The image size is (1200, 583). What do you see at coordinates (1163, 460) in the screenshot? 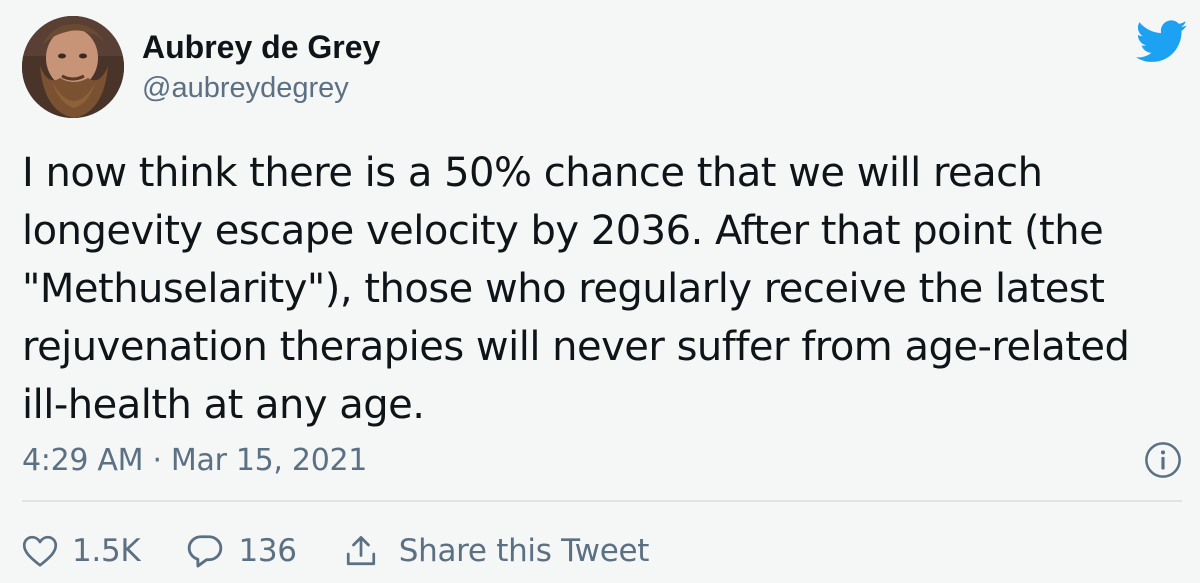
I see `info-icon` at bounding box center [1163, 460].